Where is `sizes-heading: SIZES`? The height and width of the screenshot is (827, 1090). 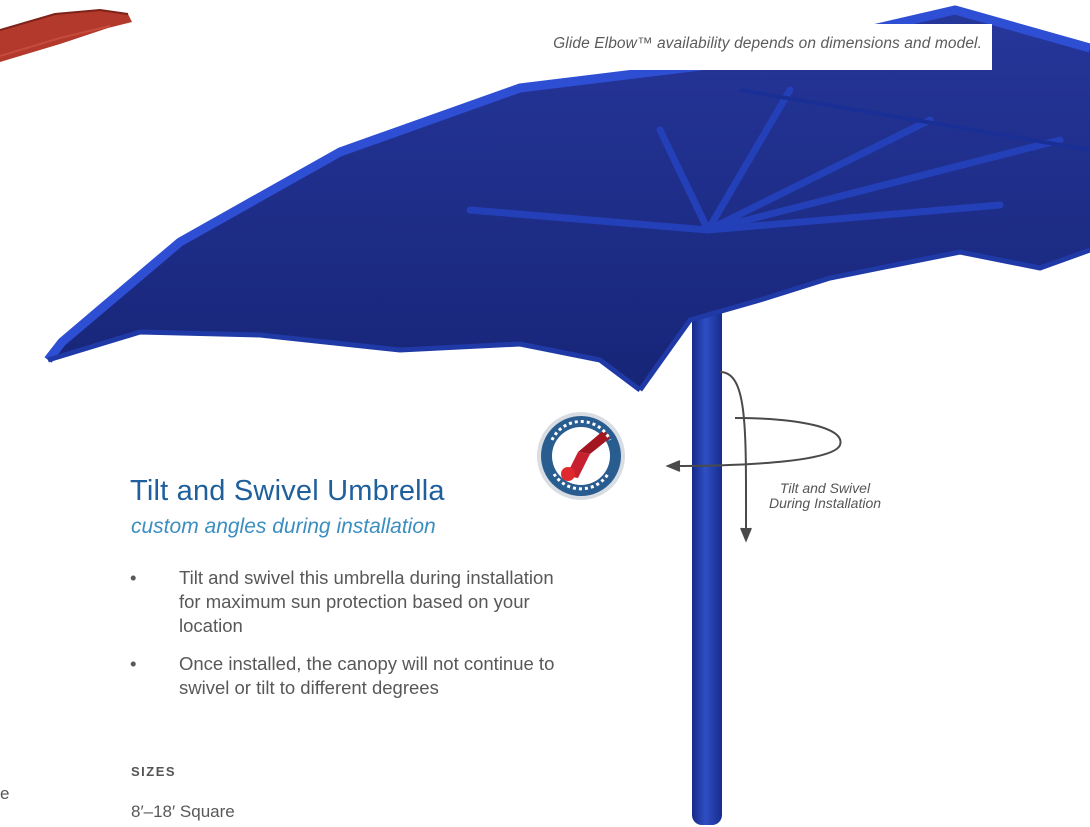
sizes-heading: SIZES is located at coordinates (154, 771).